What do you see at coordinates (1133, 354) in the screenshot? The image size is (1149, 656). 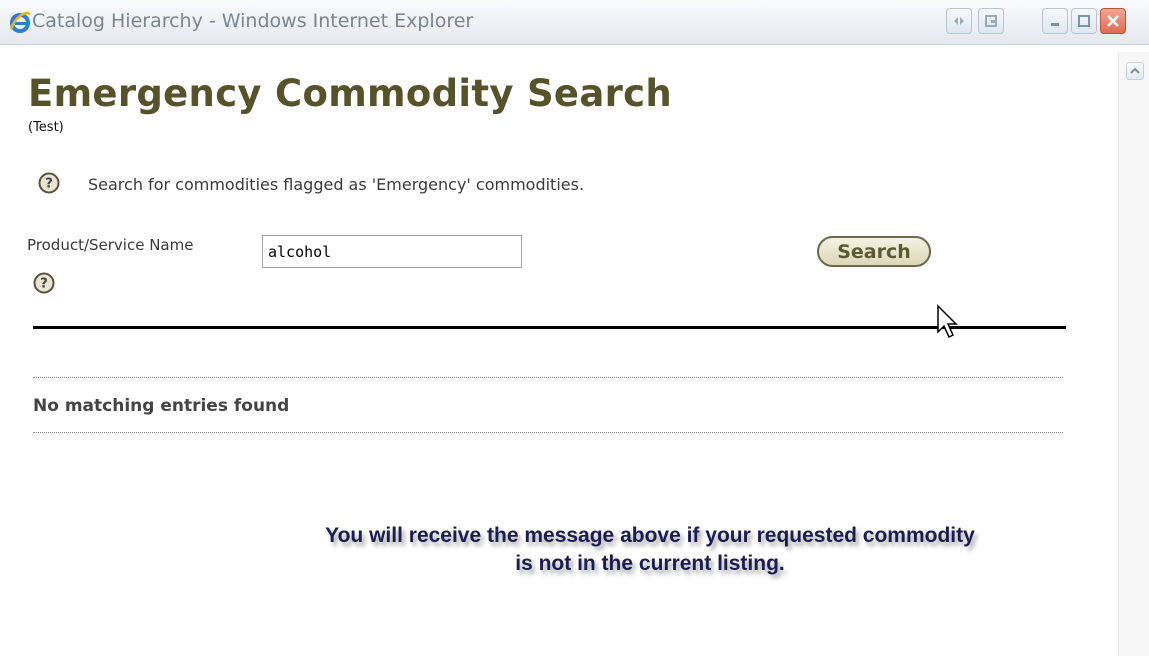 I see `vertical-scrollbar` at bounding box center [1133, 354].